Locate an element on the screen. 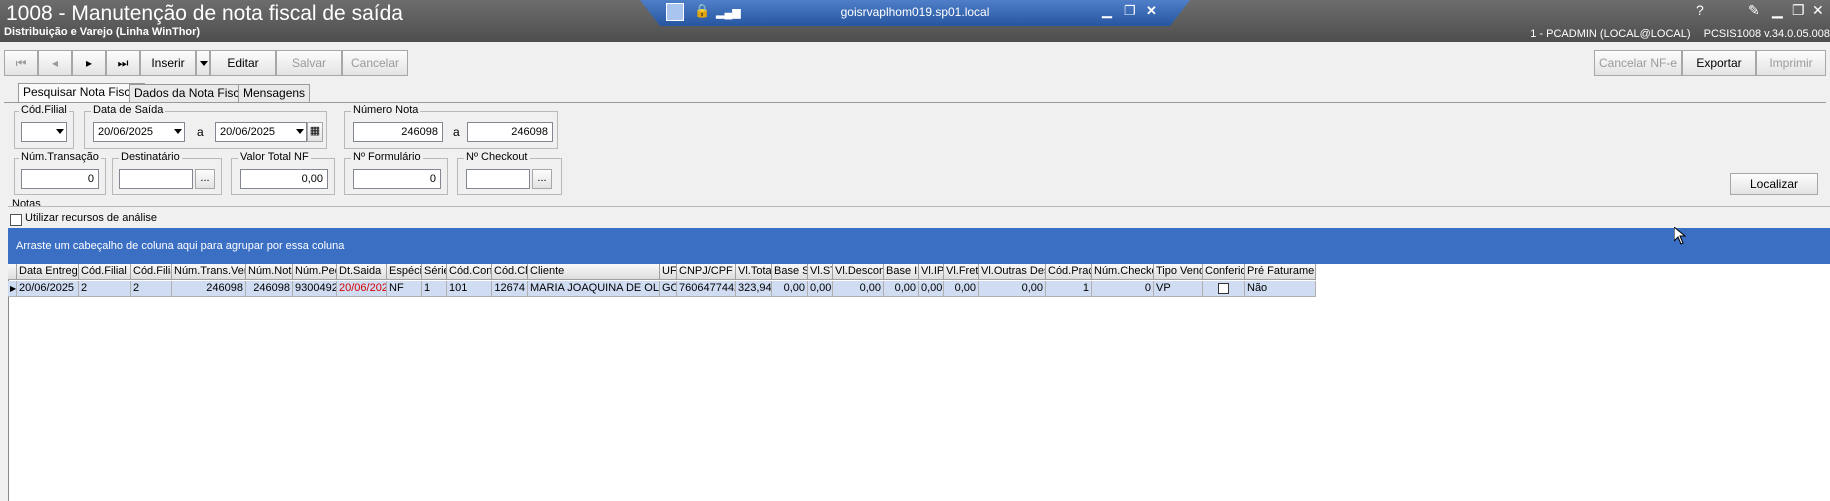  column-header: Vl.Outras Desp. is located at coordinates (1012, 272).